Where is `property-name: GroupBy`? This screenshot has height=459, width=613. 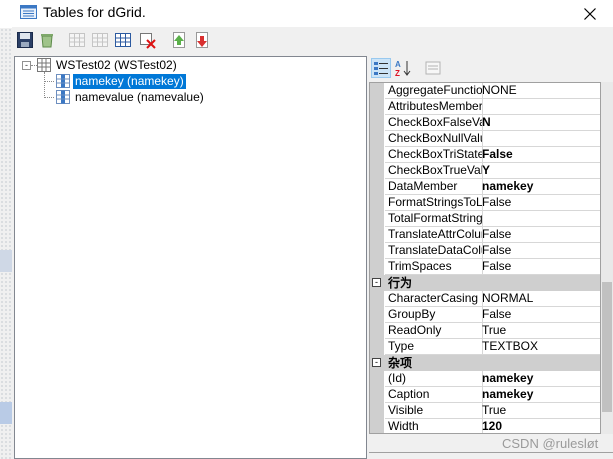
property-name: GroupBy is located at coordinates (434, 315).